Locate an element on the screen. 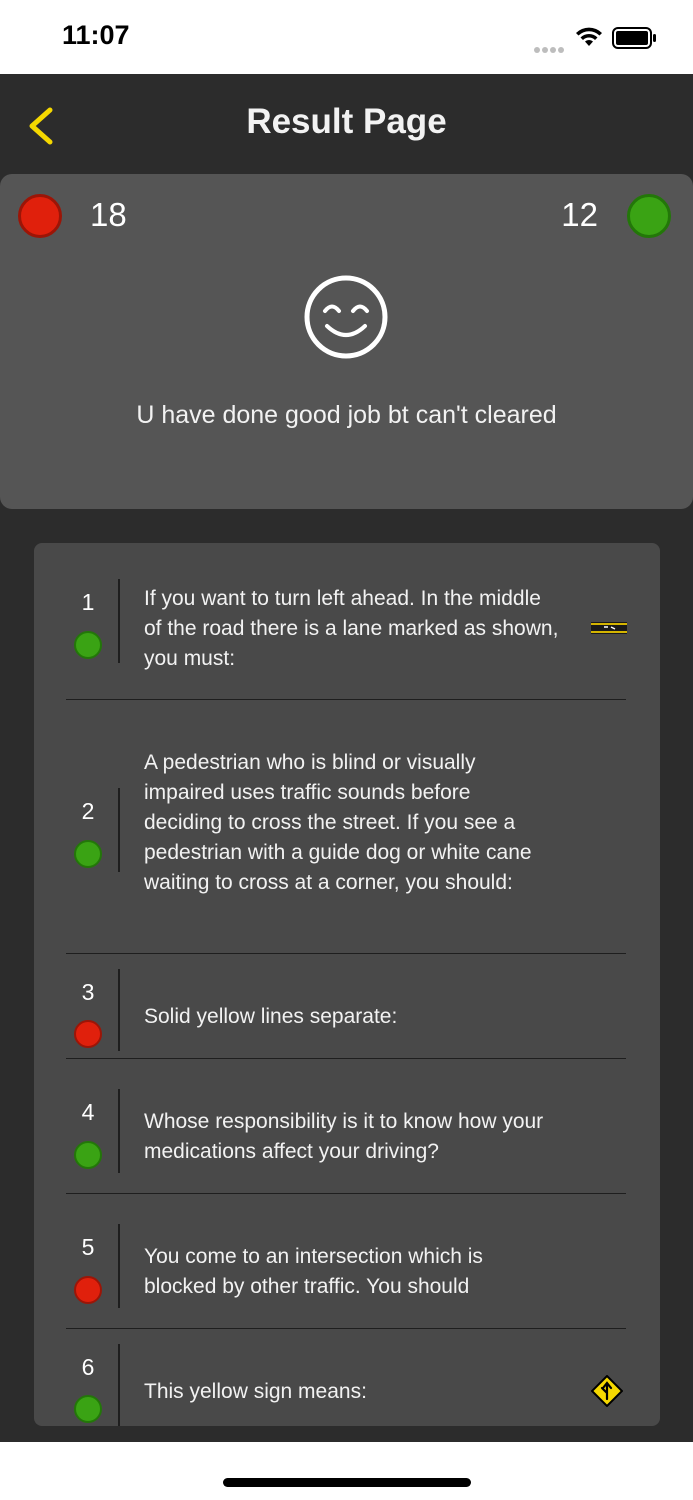 The height and width of the screenshot is (1500, 693). question-number: 5 is located at coordinates (88, 1247).